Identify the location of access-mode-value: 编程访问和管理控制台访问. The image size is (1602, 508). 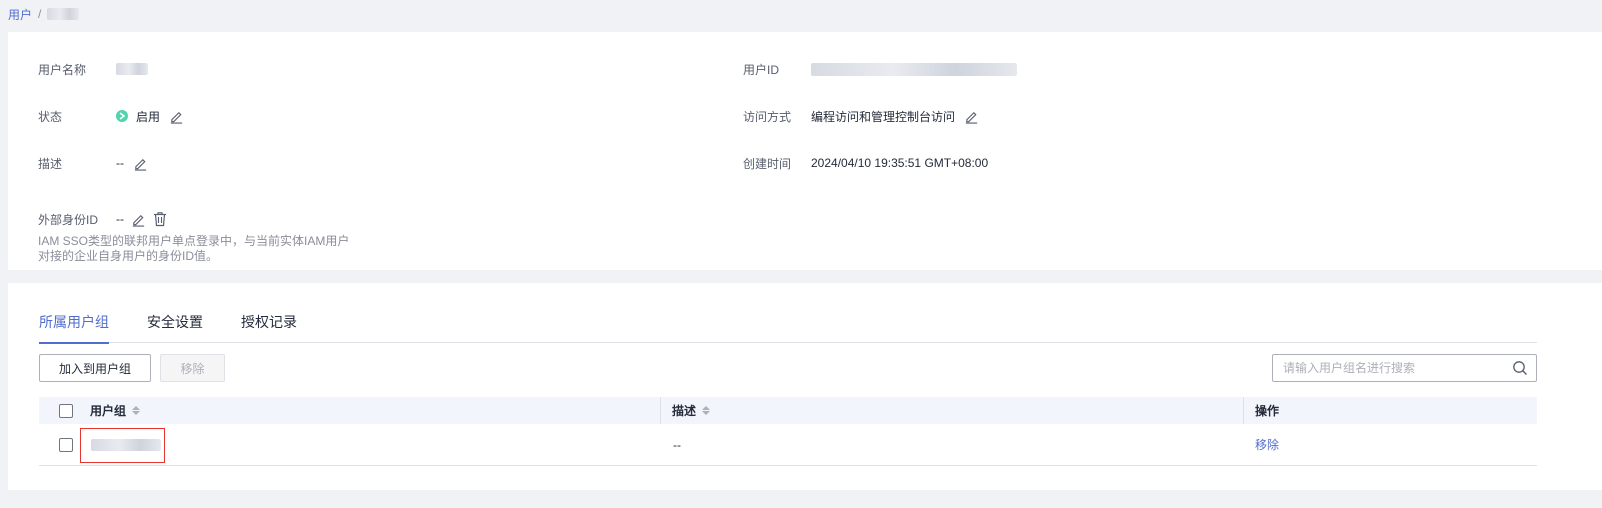
(883, 116).